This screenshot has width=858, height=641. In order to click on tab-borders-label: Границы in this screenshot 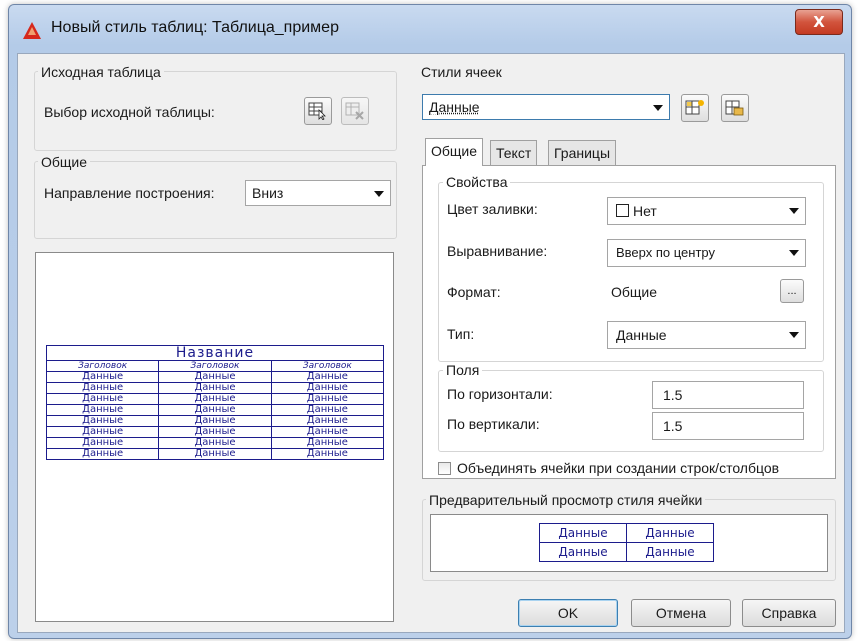, I will do `click(582, 153)`.